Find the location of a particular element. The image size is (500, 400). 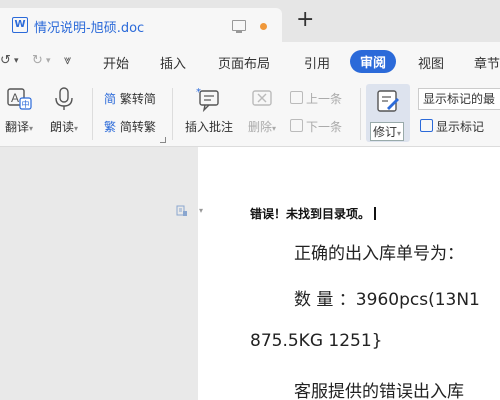

svg-text: A is located at coordinates (15, 98).